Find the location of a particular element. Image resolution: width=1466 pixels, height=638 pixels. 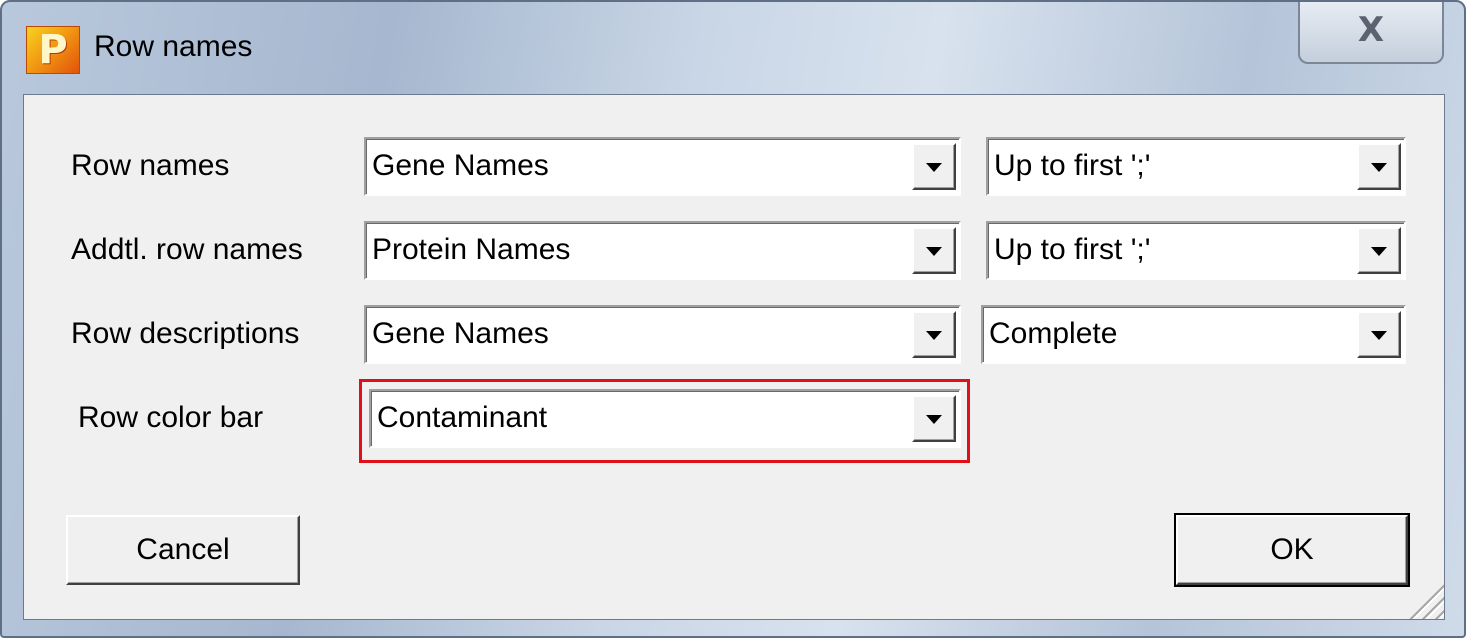

row-names-source-dropdown-button is located at coordinates (934, 166).